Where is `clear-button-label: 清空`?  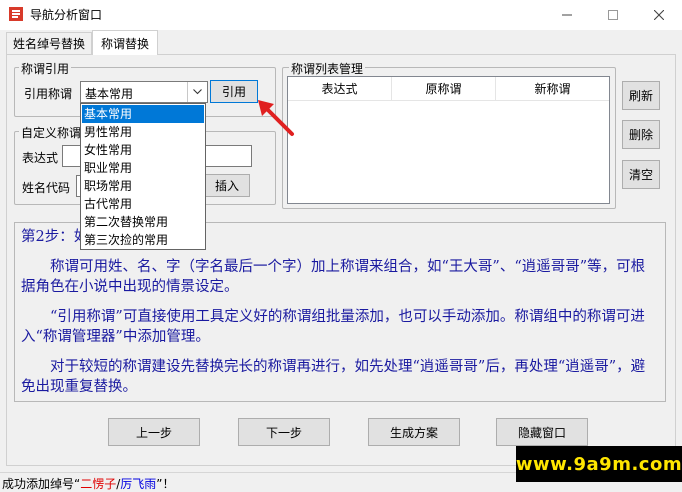
clear-button-label: 清空 is located at coordinates (640, 175).